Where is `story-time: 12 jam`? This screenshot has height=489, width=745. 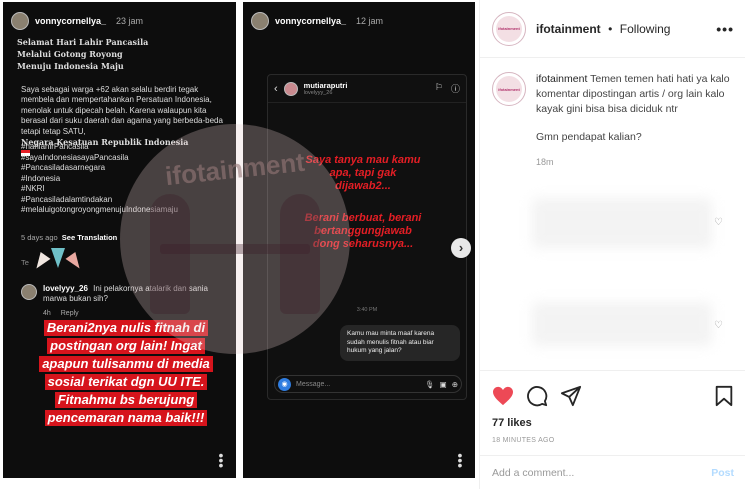
story-time: 12 jam is located at coordinates (370, 21).